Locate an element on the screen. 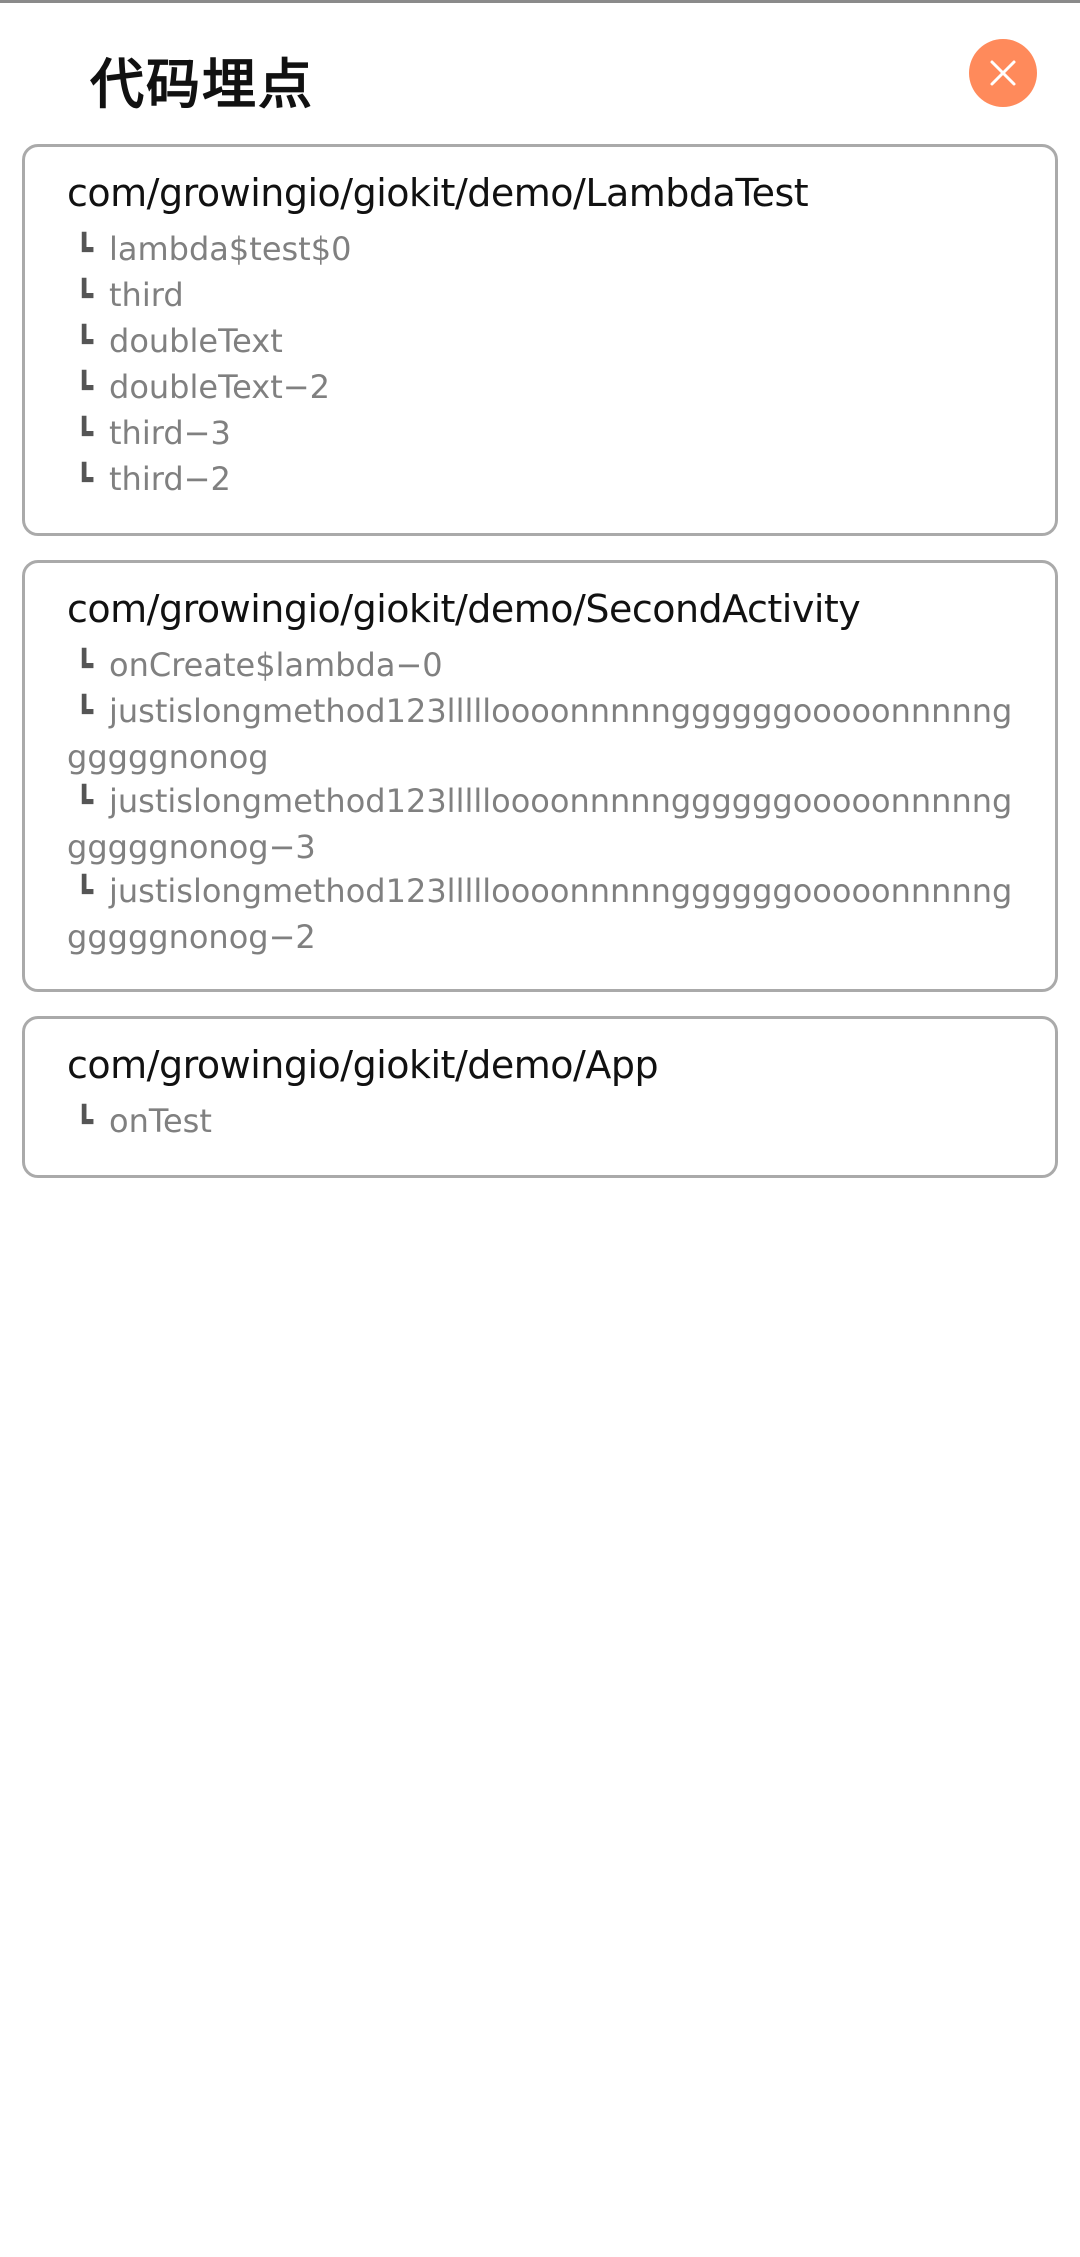  class-name: com/growingio/giokit/demo/LambdaTest is located at coordinates (438, 193).